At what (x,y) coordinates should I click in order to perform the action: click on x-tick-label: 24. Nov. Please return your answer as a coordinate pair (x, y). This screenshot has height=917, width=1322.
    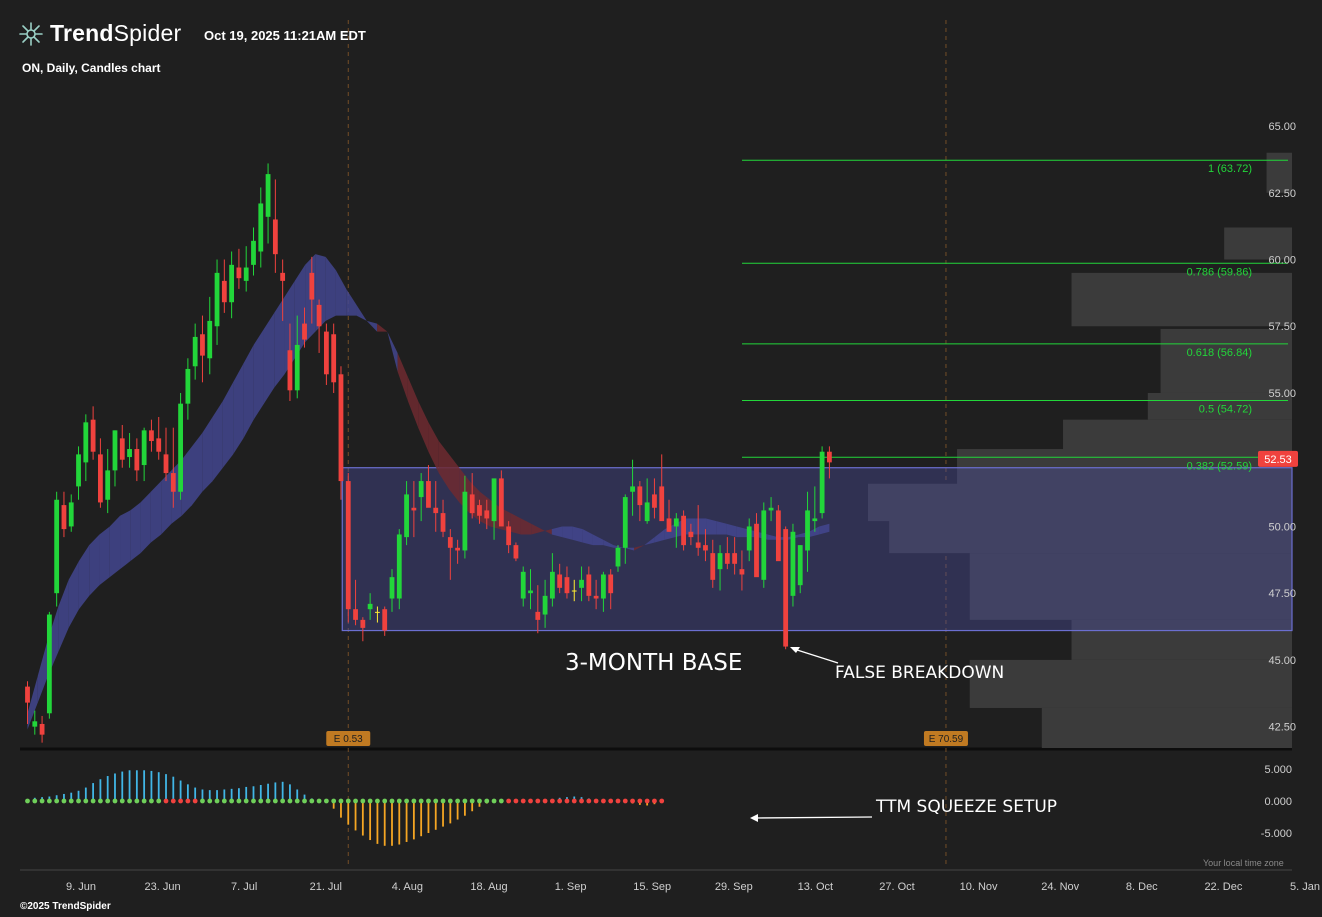
    Looking at the image, I should click on (1060, 887).